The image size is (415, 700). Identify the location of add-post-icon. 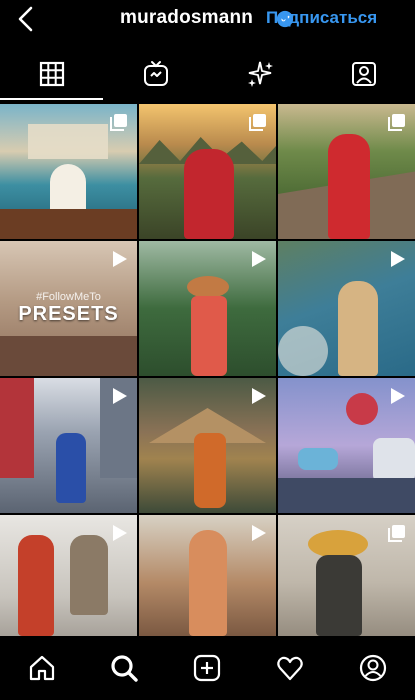
(207, 668).